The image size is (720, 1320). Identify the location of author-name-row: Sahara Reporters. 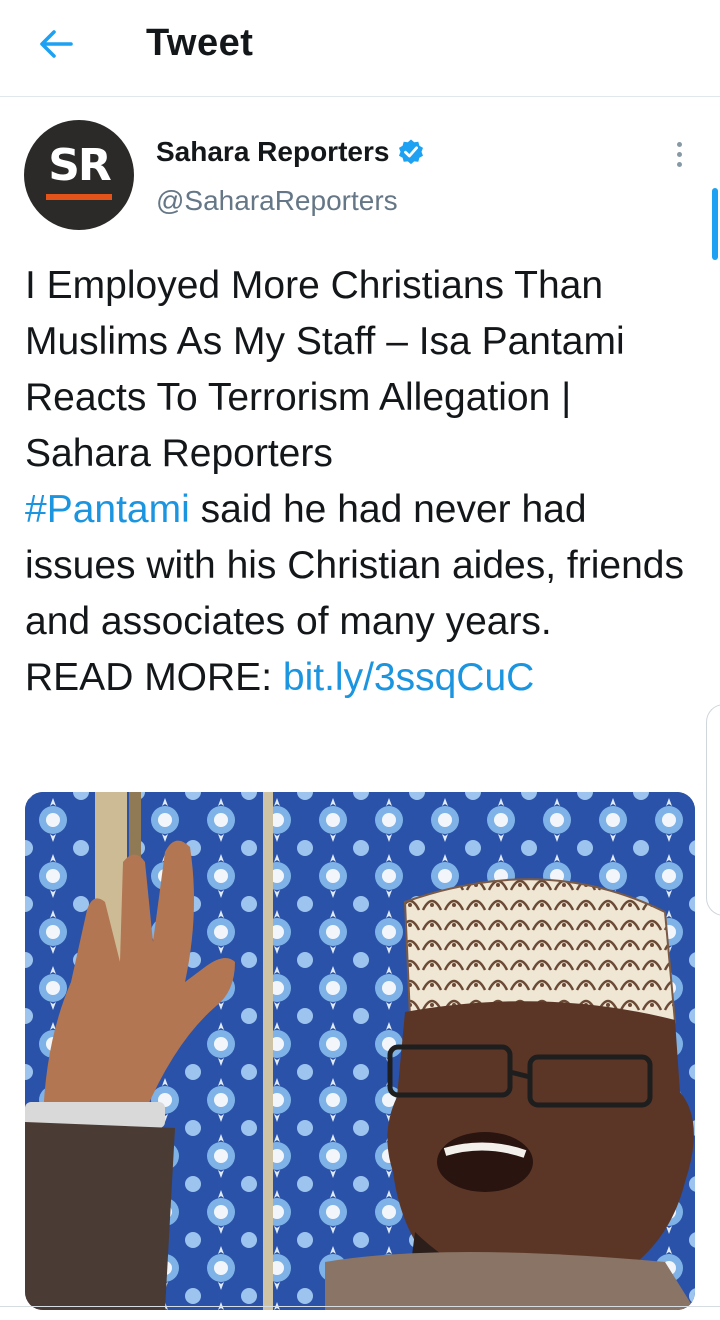
(290, 152).